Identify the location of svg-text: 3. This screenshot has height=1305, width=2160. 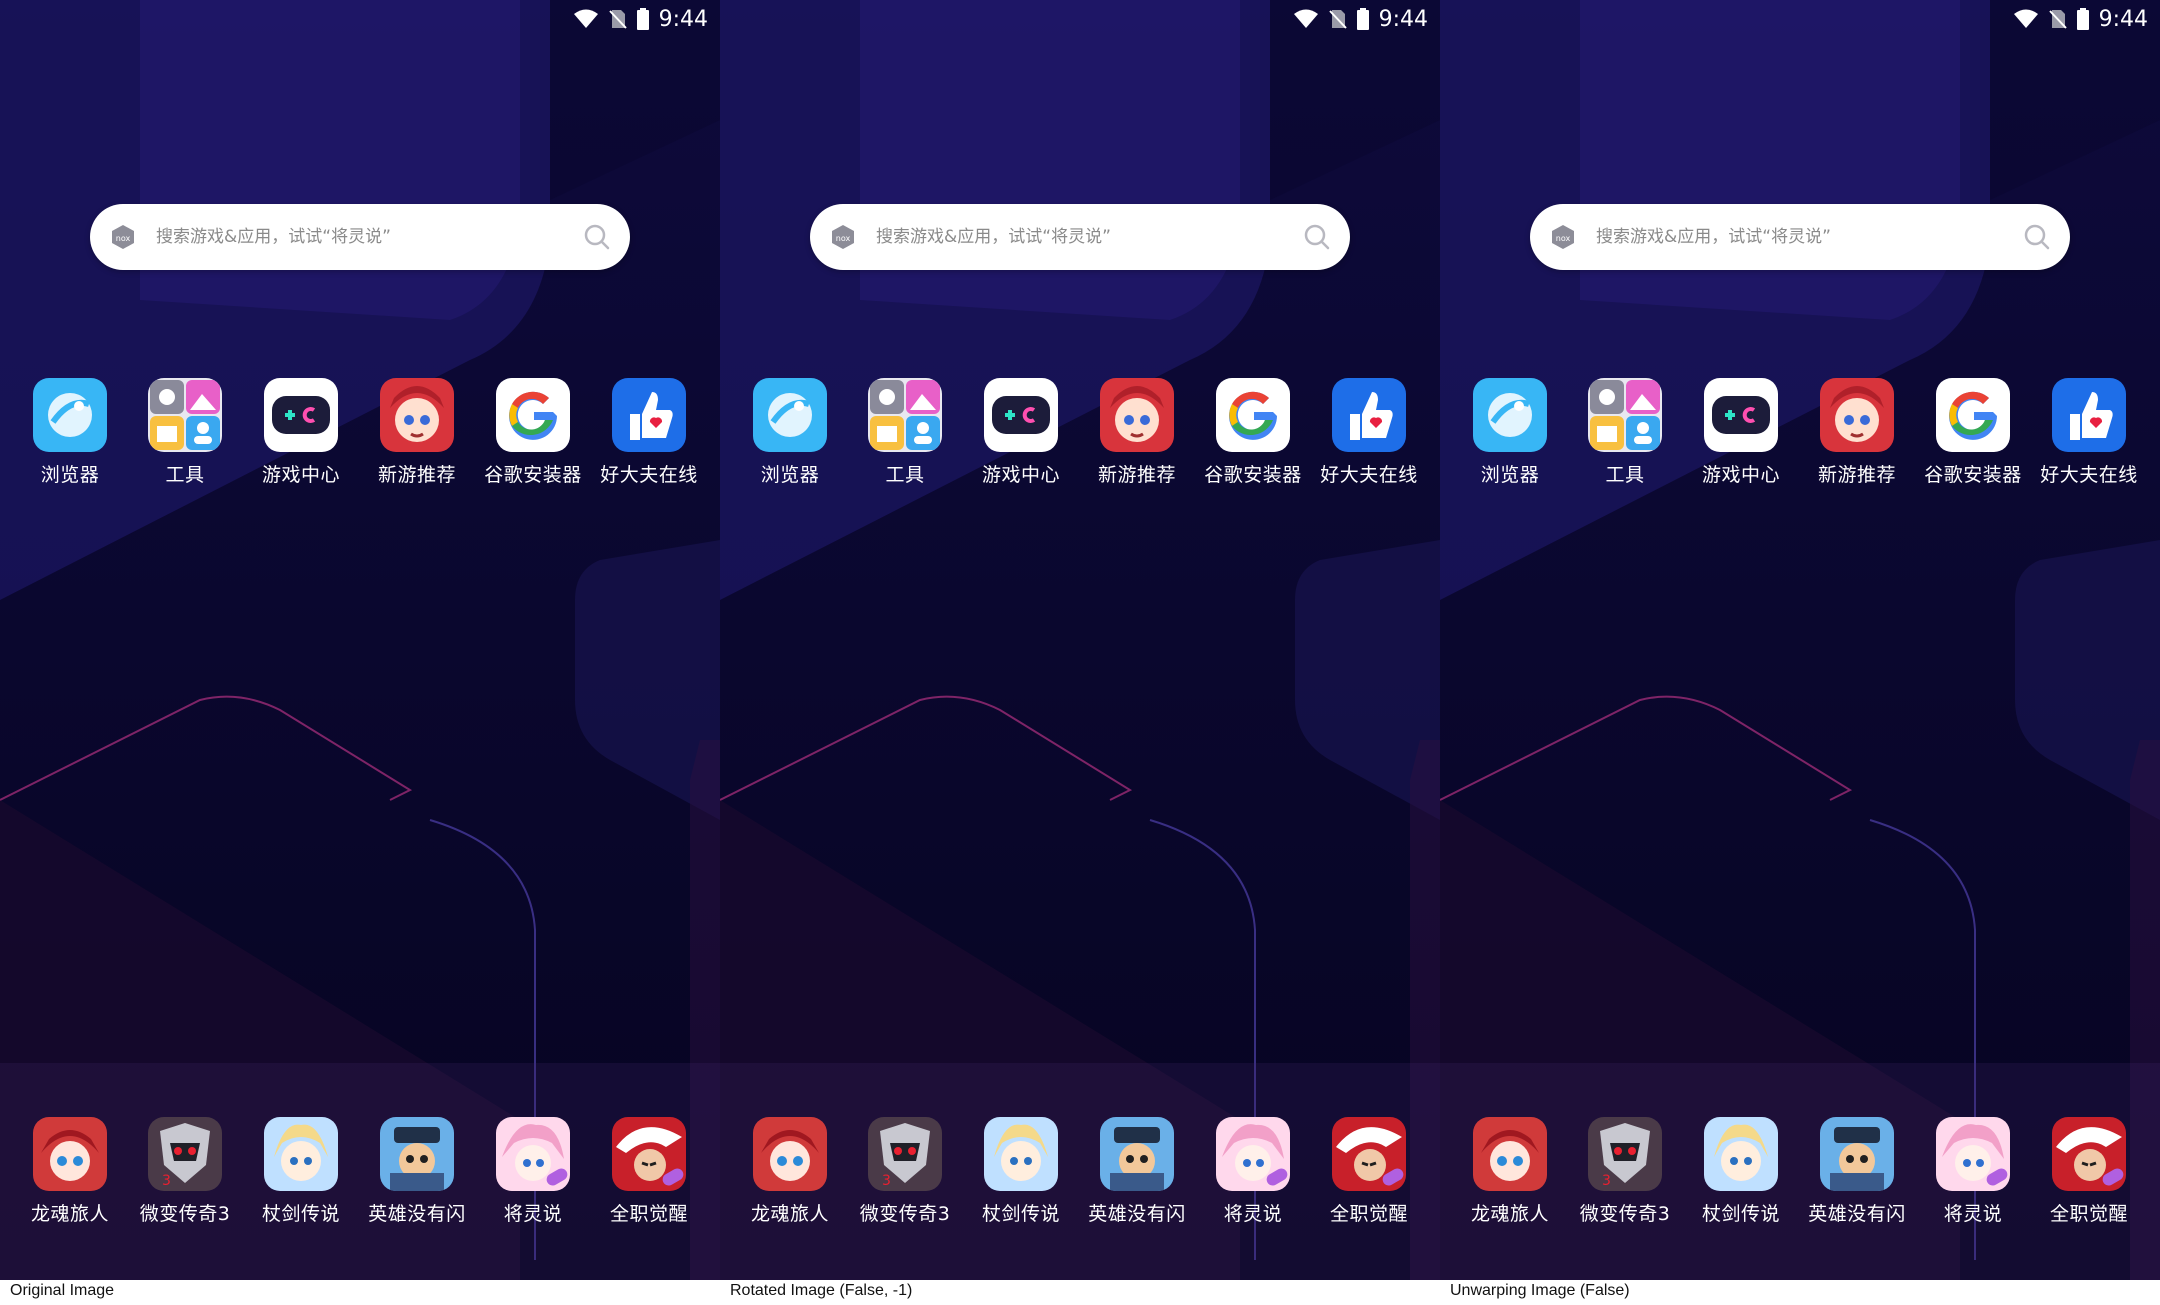
(166, 1181).